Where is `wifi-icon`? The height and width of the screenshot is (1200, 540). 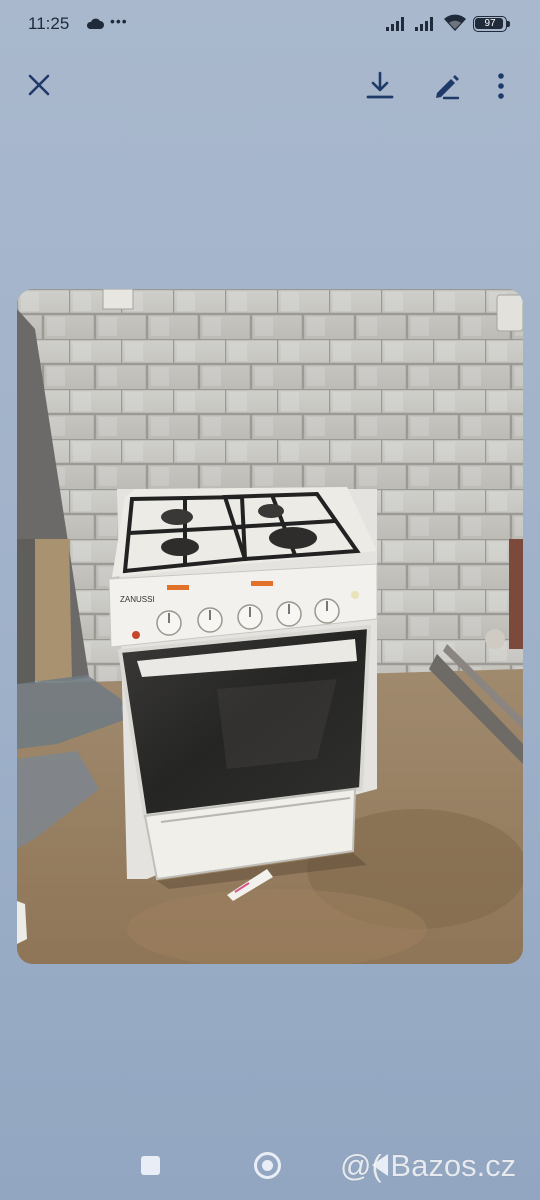 wifi-icon is located at coordinates (455, 25).